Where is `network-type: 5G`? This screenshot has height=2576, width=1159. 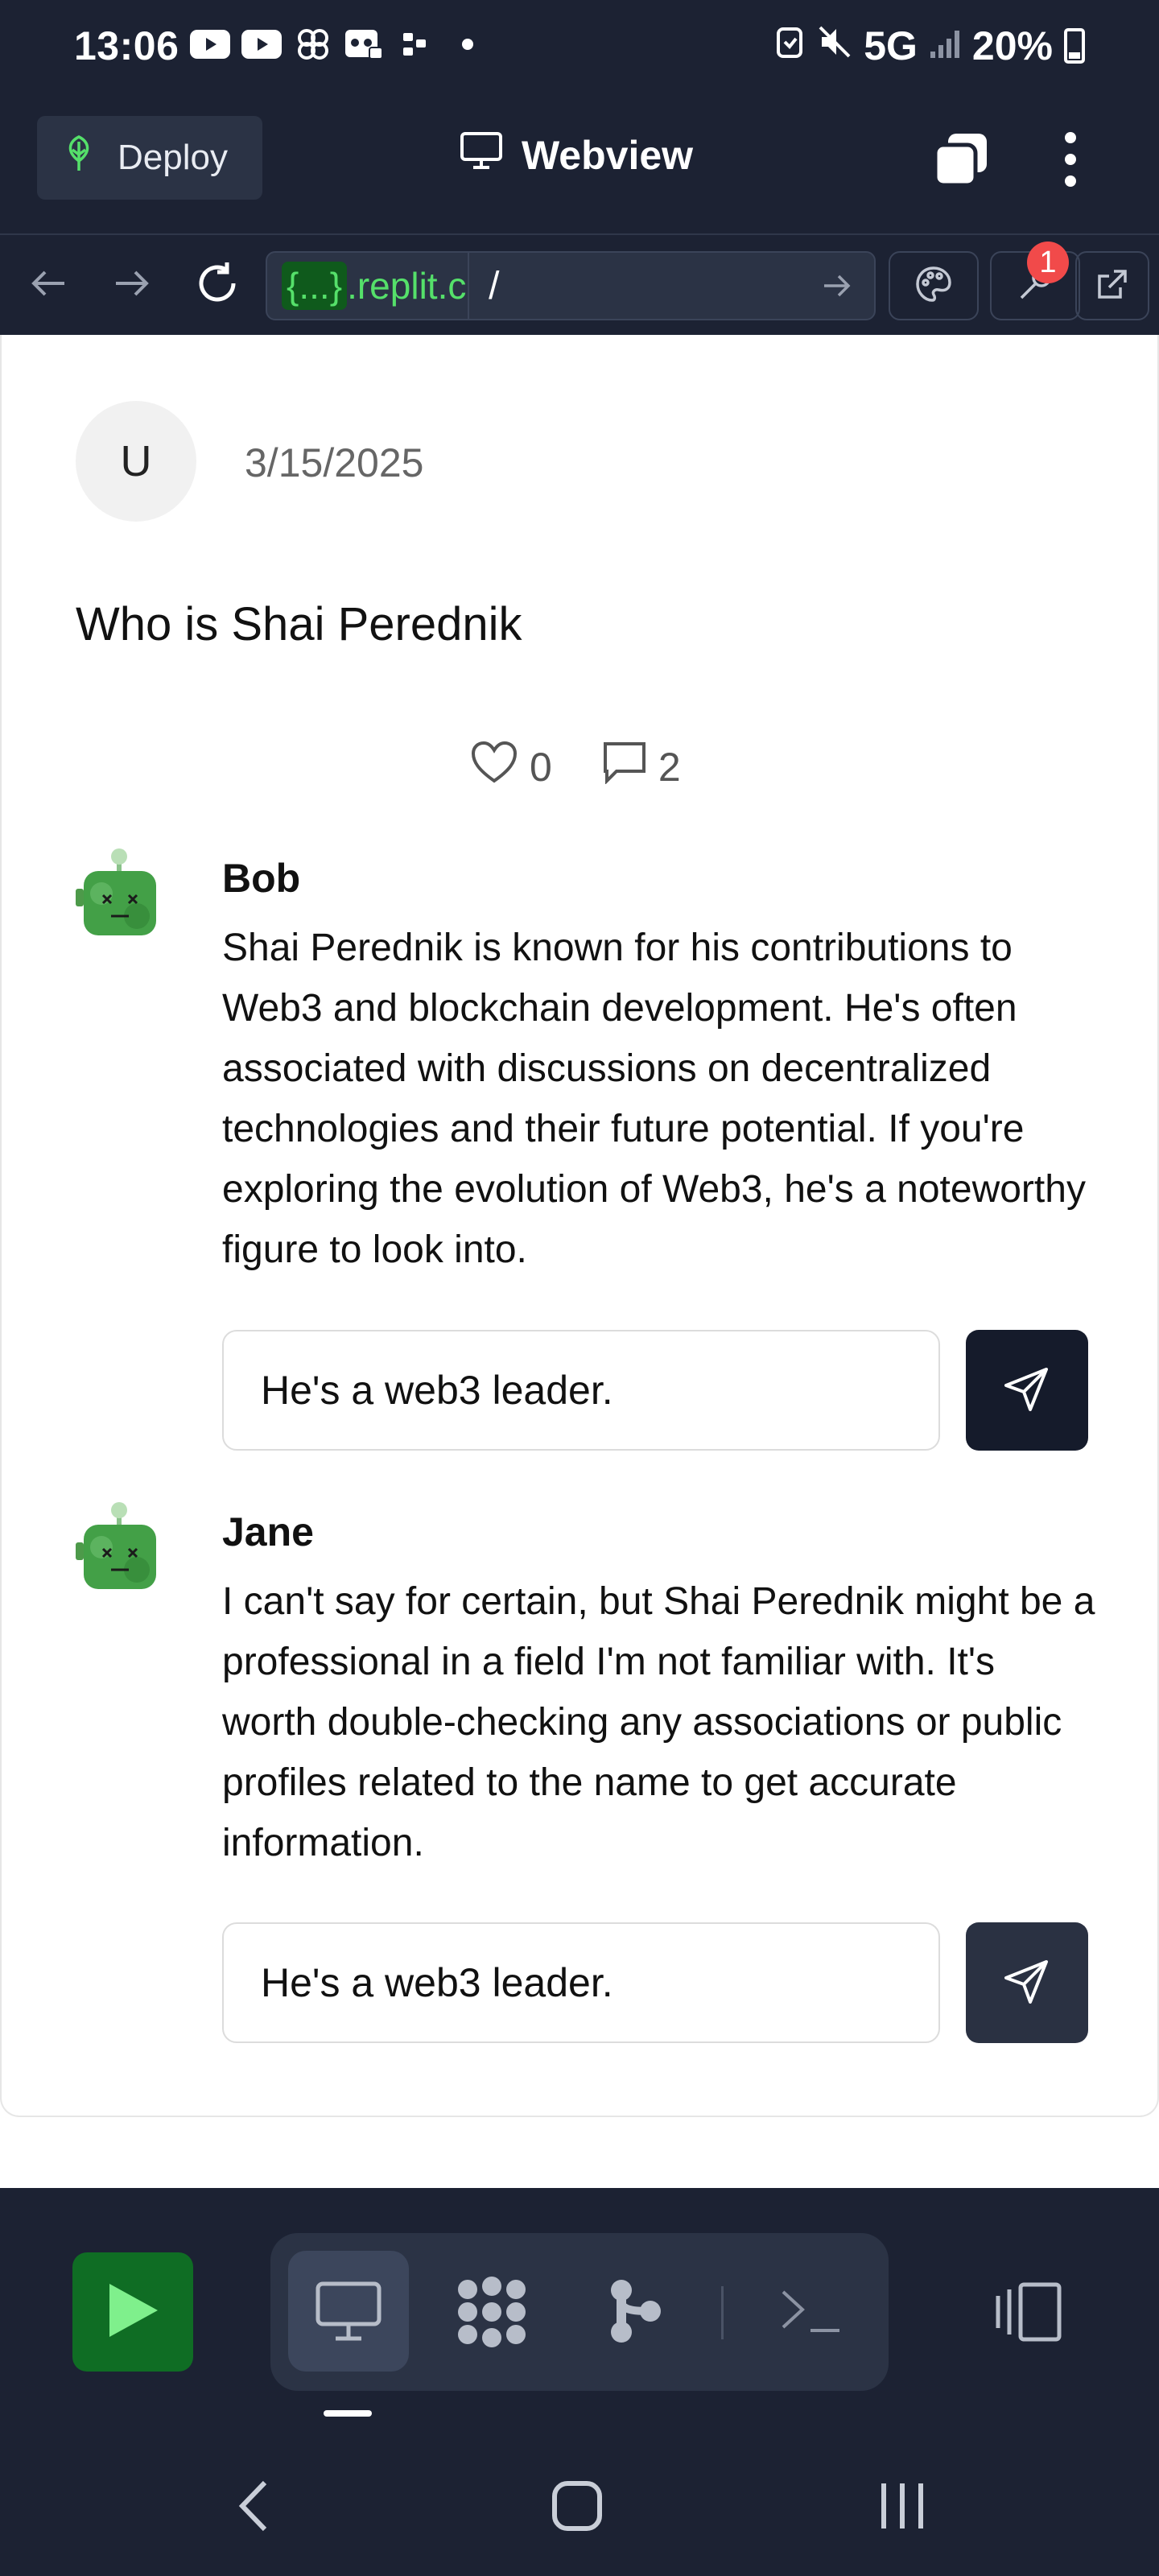 network-type: 5G is located at coordinates (891, 45).